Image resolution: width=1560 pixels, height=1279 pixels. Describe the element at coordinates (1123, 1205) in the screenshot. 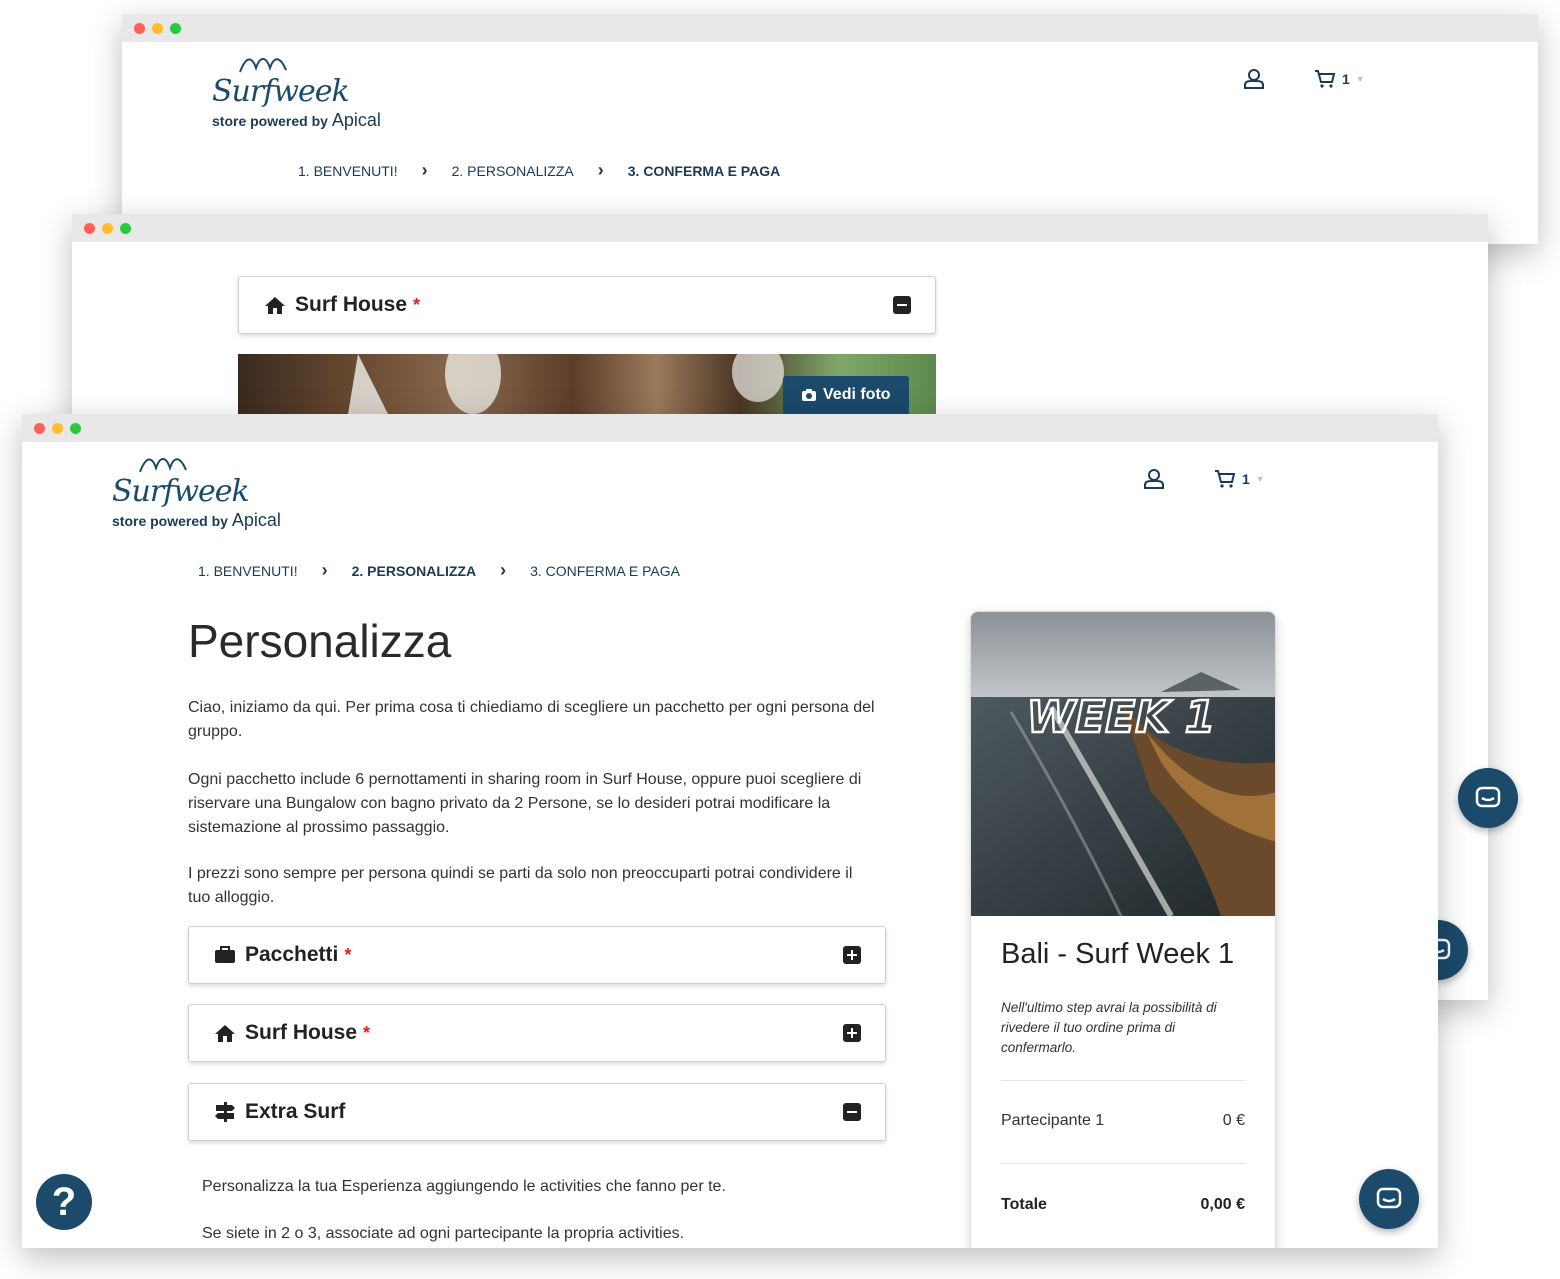

I see `total-row: Totale 0,00 €` at that location.